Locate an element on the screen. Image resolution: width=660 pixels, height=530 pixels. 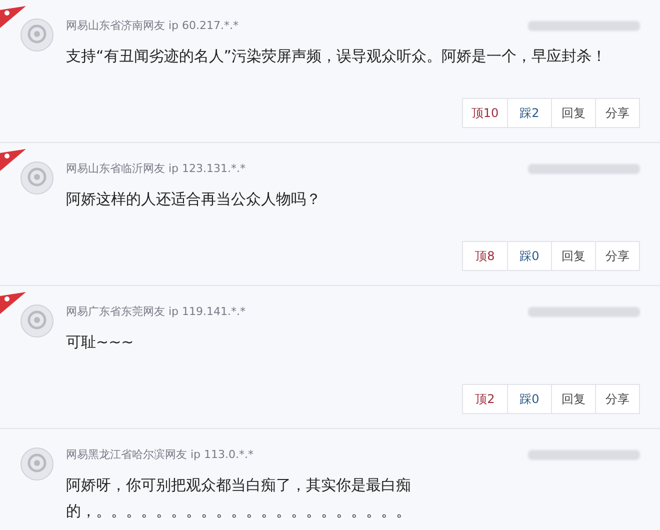
comment-action: 顶10 is located at coordinates (485, 113).